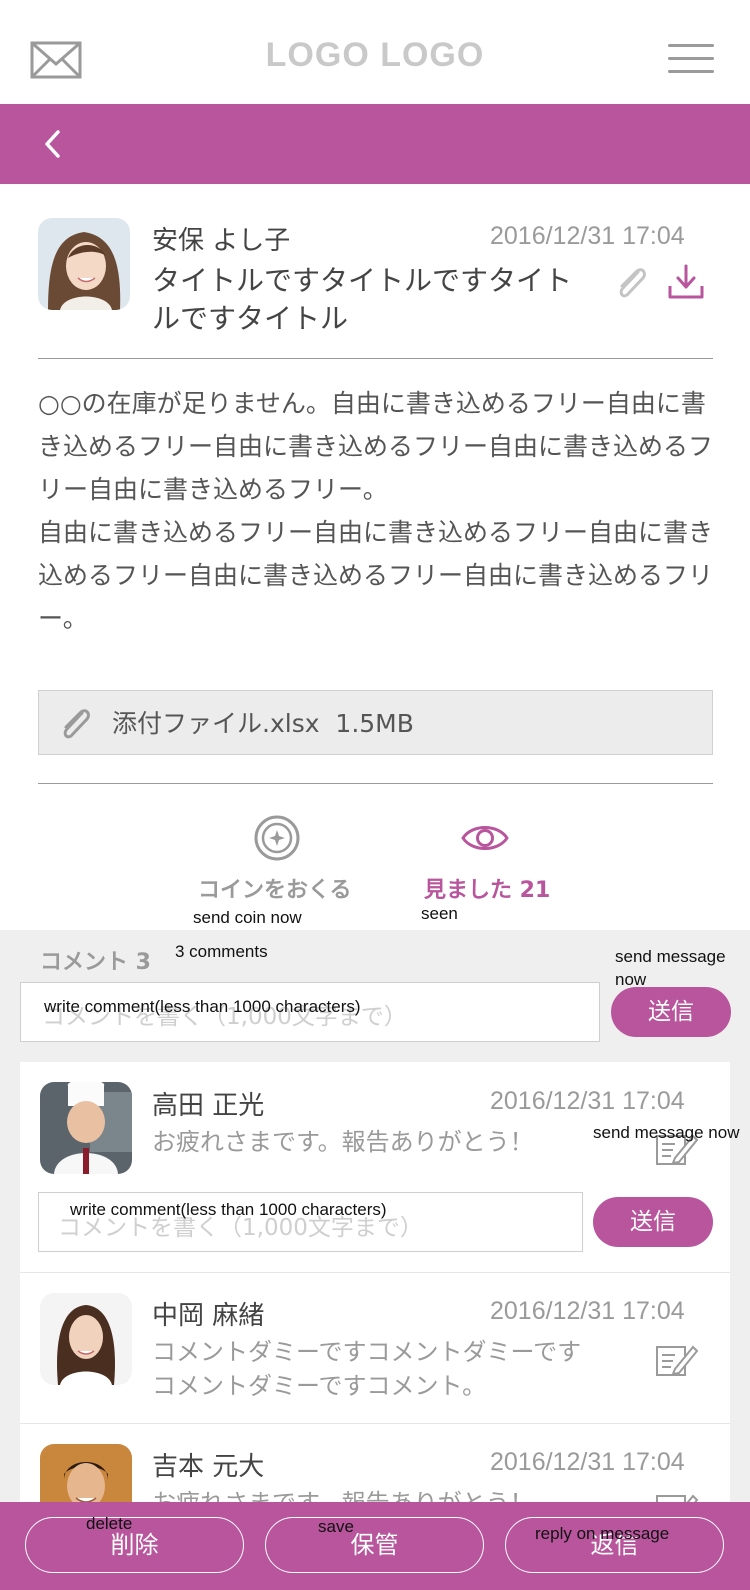 Image resolution: width=750 pixels, height=1590 pixels. I want to click on delete-note: delete, so click(109, 1523).